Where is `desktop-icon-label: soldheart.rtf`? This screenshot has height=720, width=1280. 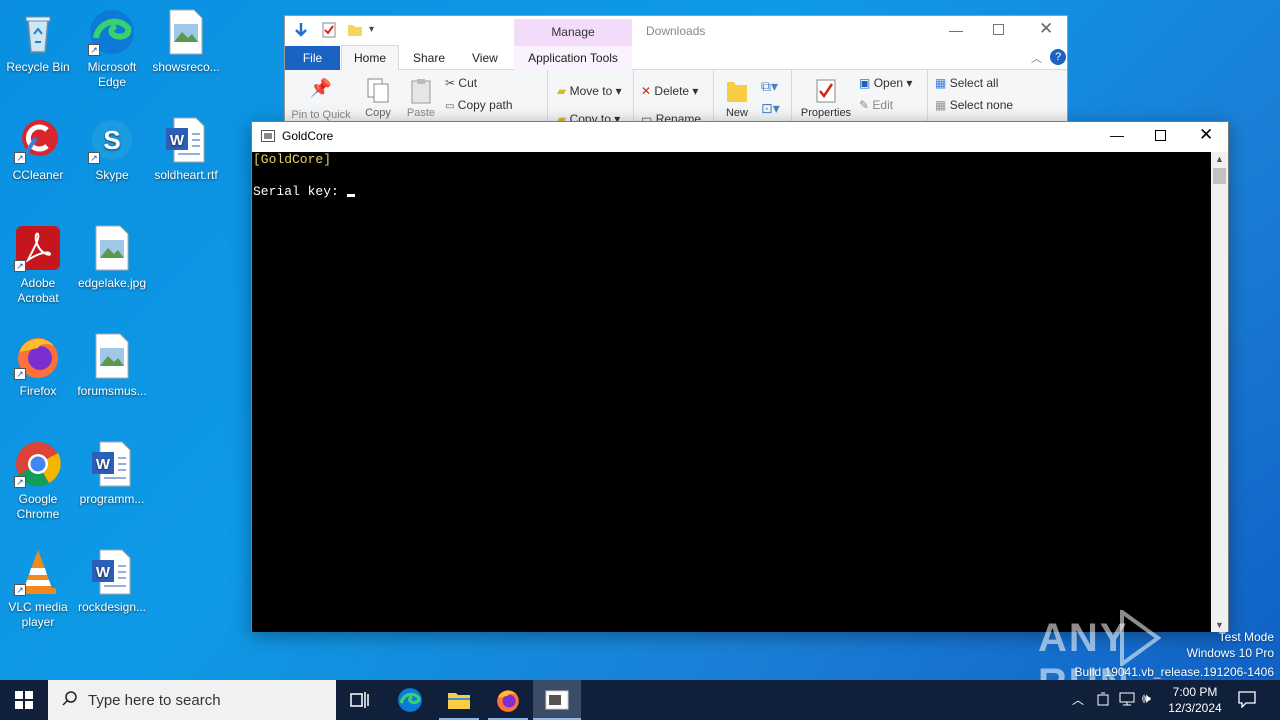
desktop-icon-label: soldheart.rtf is located at coordinates (186, 175).